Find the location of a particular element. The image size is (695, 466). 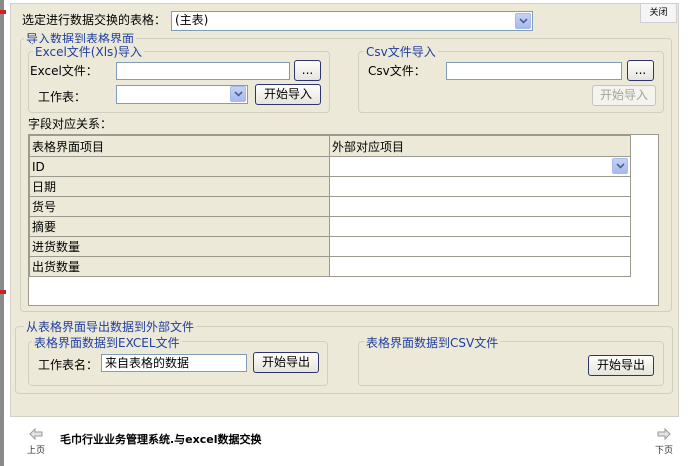

mapping-header-external: 外部对应项目 is located at coordinates (480, 146).